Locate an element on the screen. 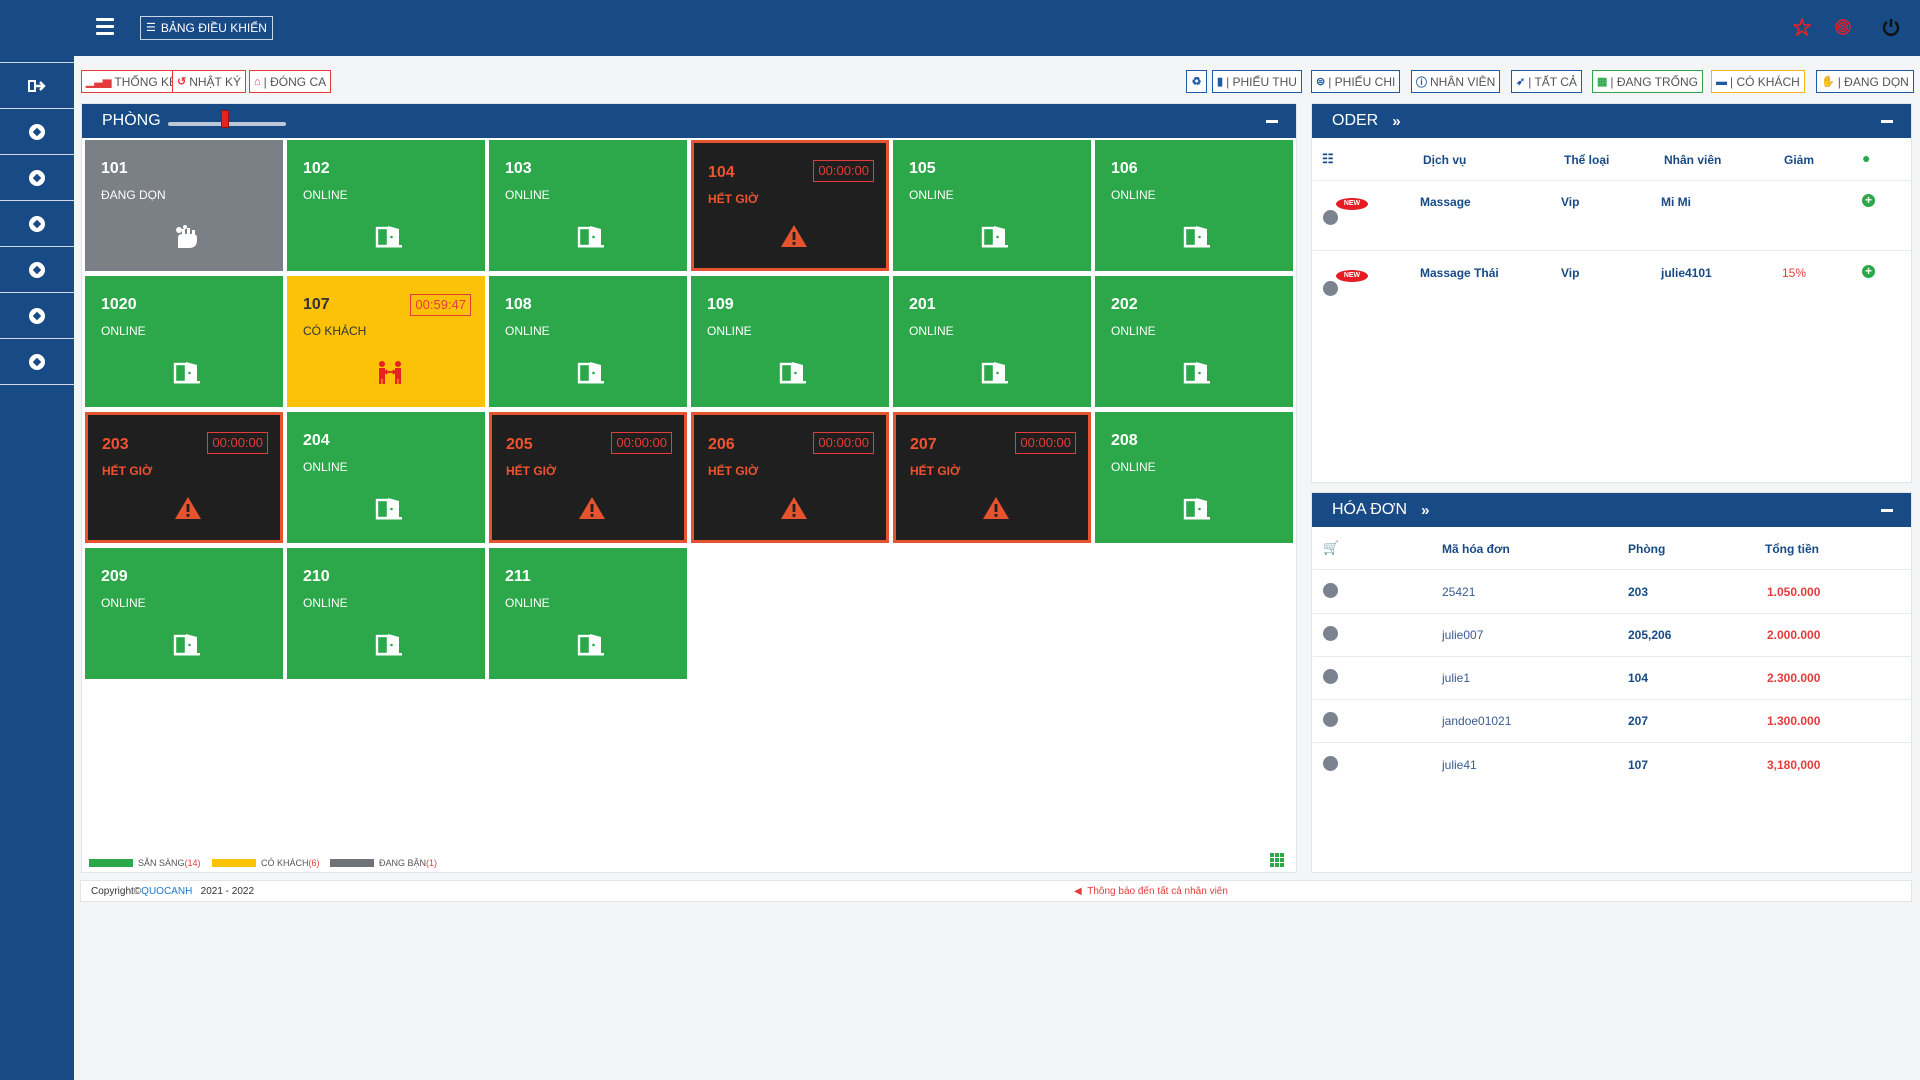  room-timer: 00:00:00 is located at coordinates (237, 443).